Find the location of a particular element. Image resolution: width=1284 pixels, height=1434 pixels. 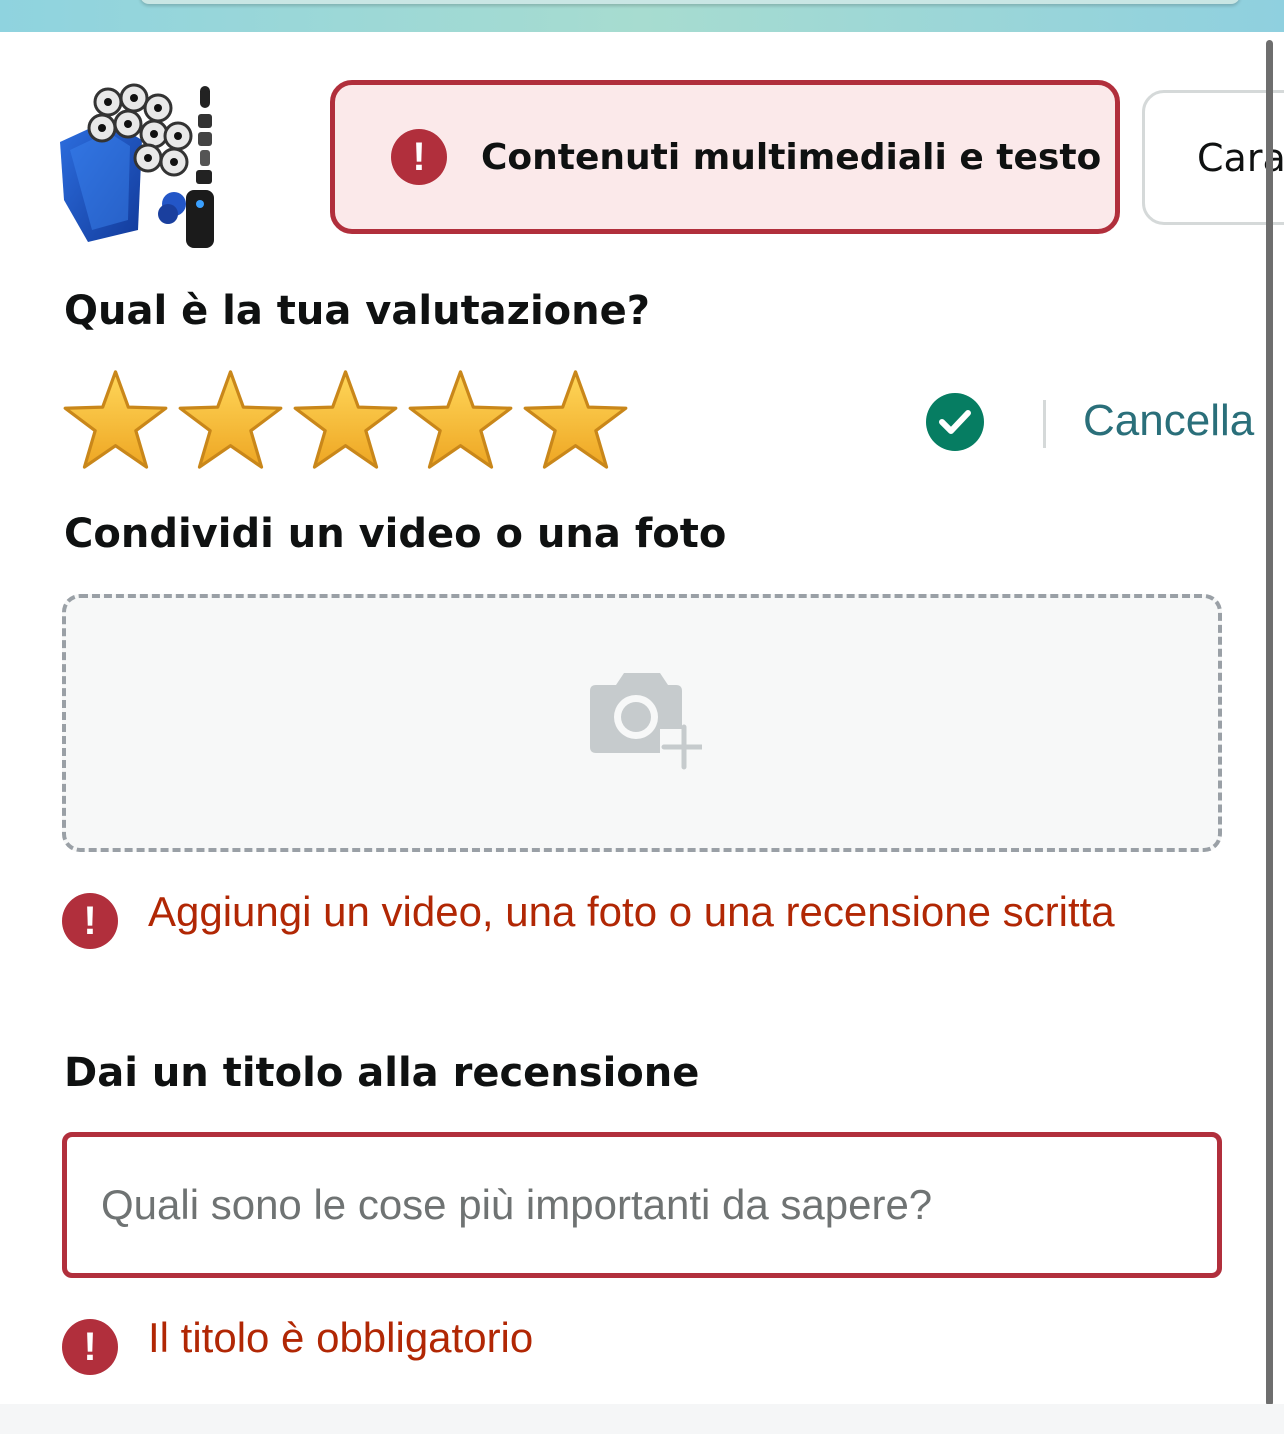

title-error-text: Il titolo è obbligatorio is located at coordinates (341, 1337).